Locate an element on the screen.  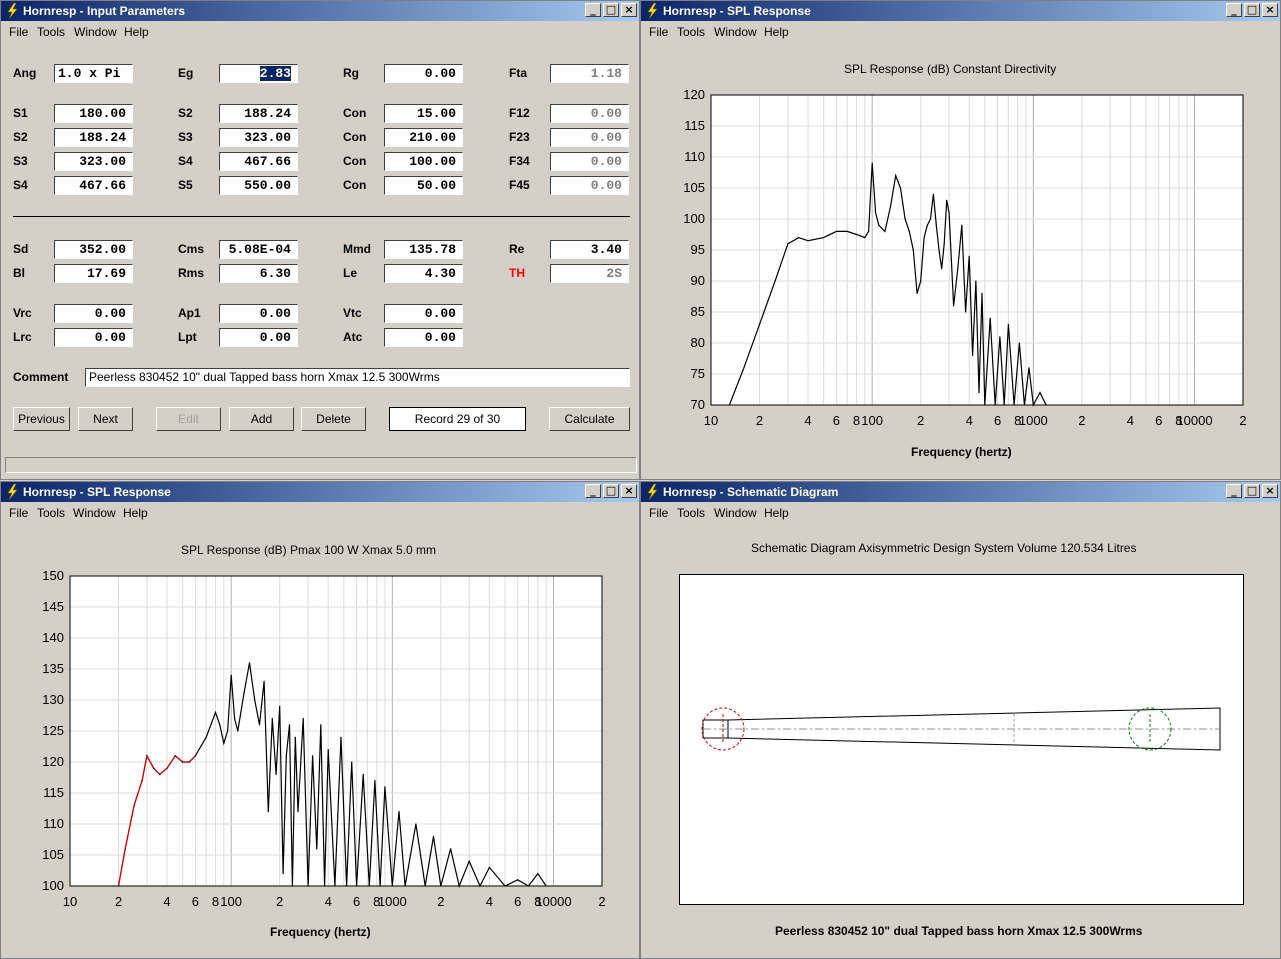
param-field: 2.83 is located at coordinates (258, 73).